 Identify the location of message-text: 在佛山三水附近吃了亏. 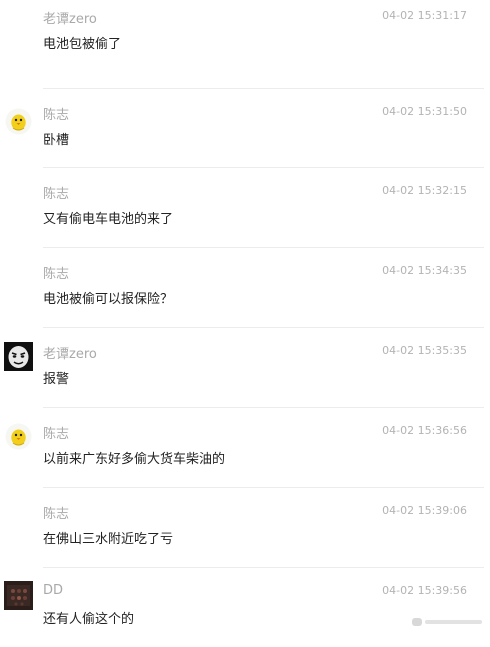
(108, 539).